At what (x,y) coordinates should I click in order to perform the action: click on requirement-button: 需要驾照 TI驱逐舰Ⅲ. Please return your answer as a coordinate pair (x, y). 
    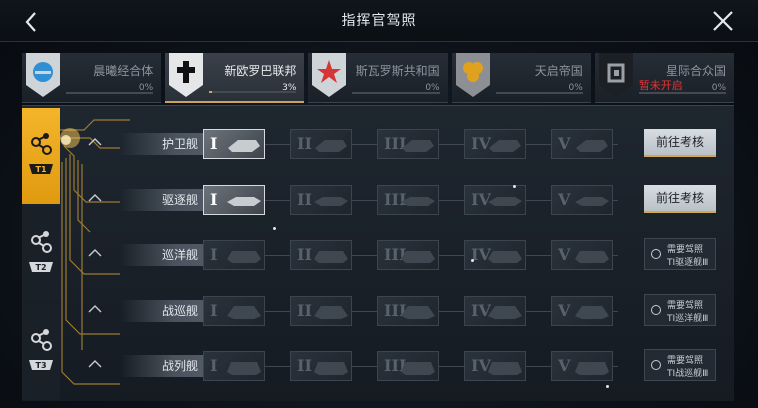
    Looking at the image, I should click on (680, 254).